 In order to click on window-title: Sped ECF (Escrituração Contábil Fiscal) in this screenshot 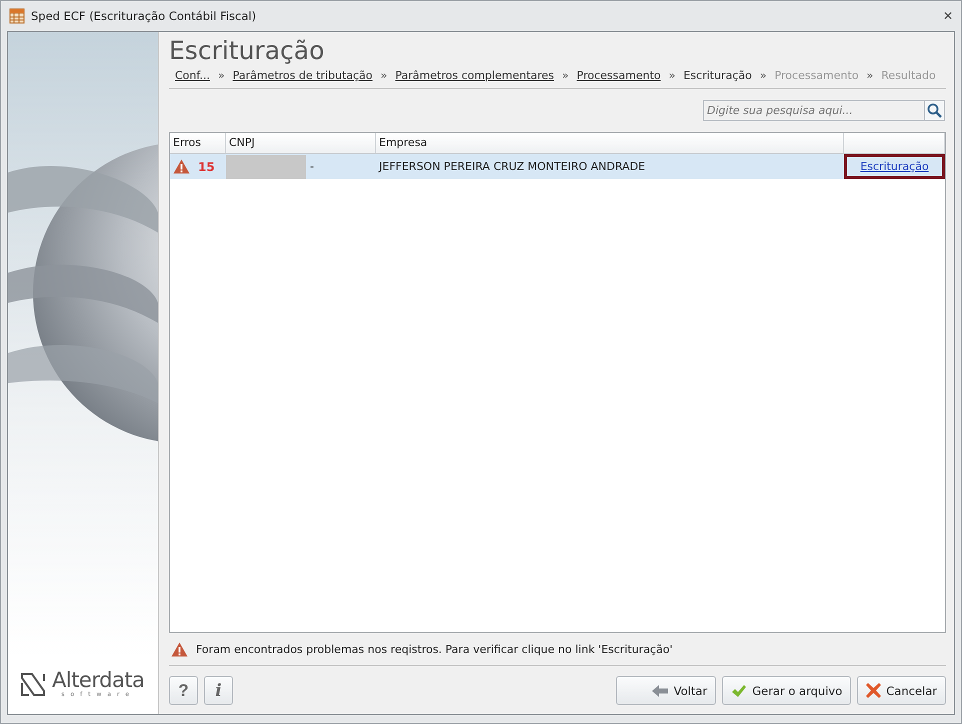, I will do `click(144, 16)`.